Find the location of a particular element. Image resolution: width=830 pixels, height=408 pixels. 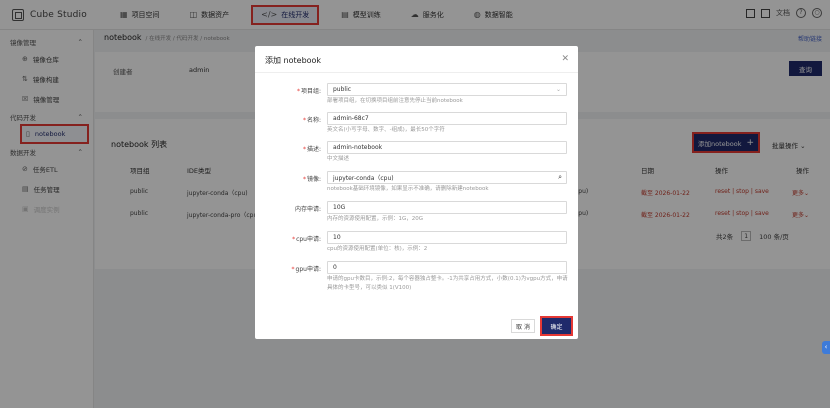

cpu-input: 10 is located at coordinates (447, 237).